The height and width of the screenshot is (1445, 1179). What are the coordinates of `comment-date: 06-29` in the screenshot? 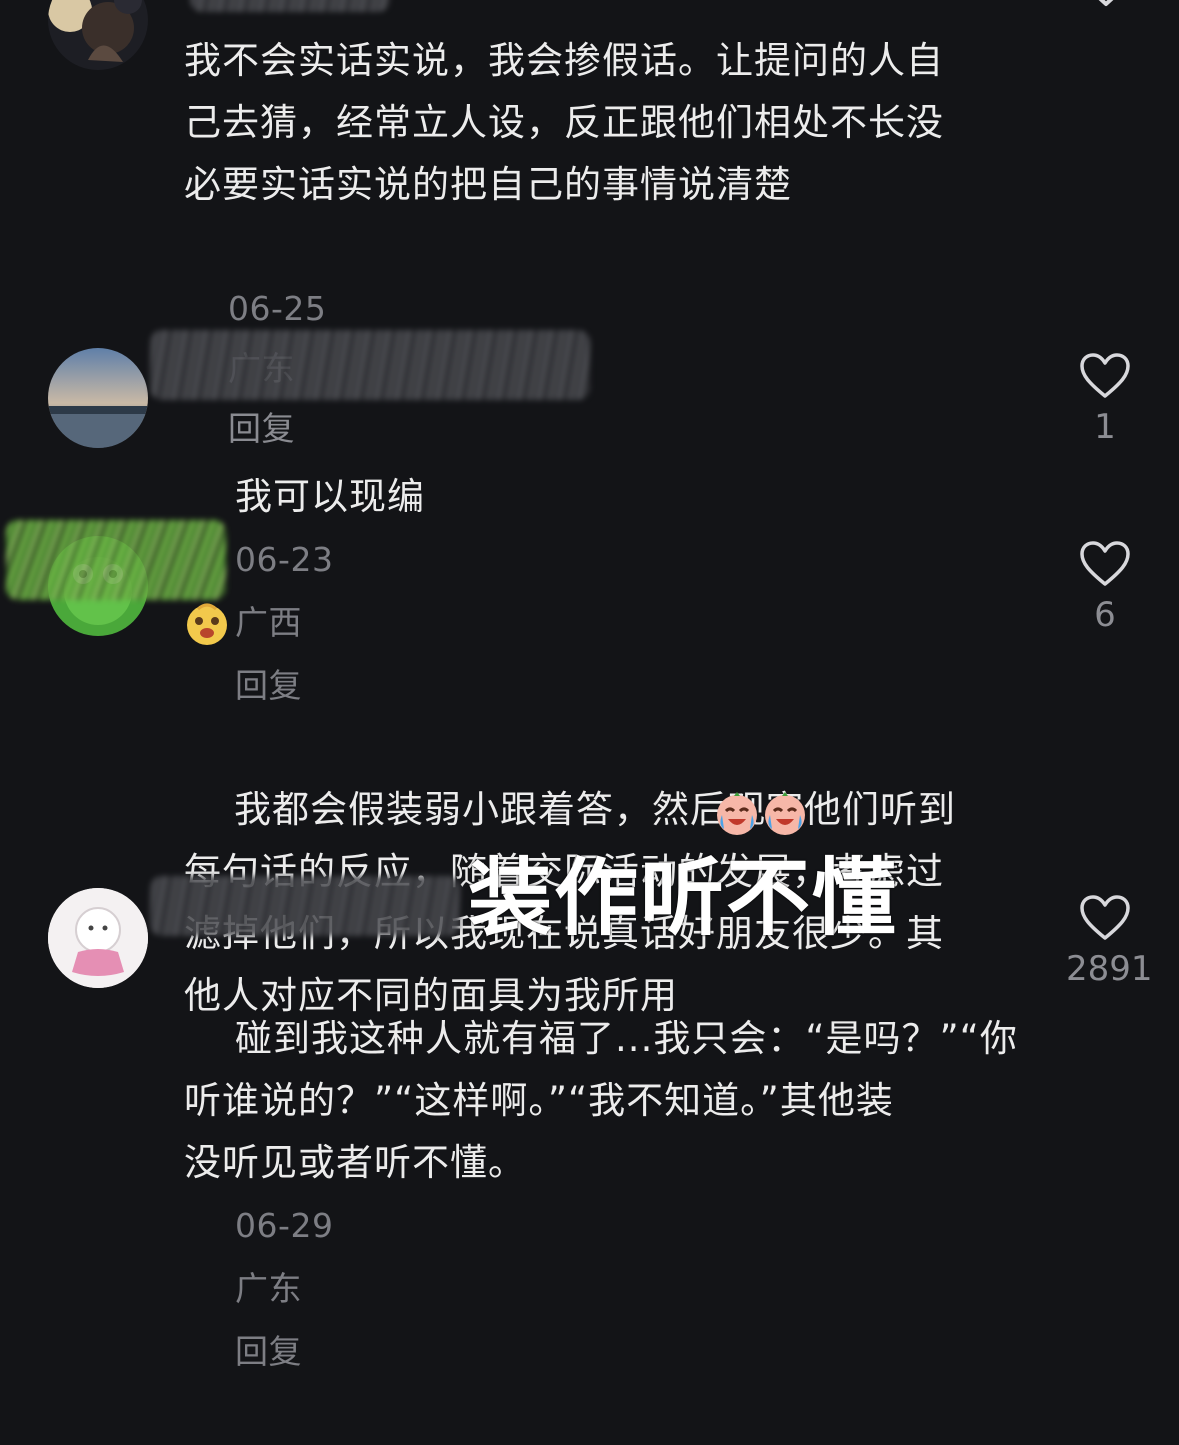 It's located at (284, 1225).